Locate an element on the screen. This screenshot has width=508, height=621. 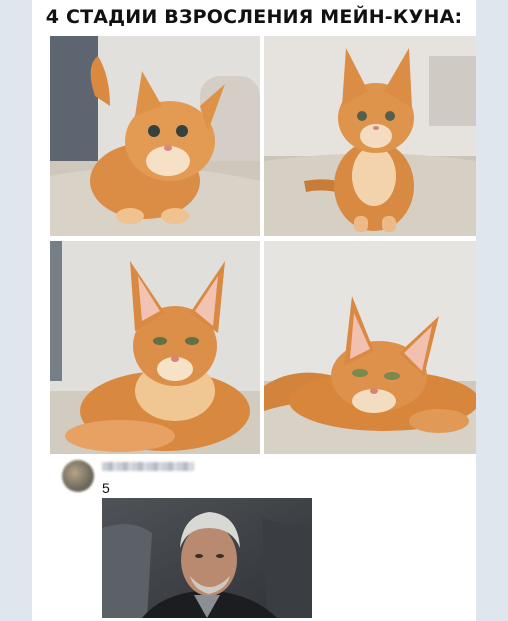
meme-title: 4 СТАДИИ ВЗРОСЛЕНИЯ МЕЙН-КУНА: is located at coordinates (254, 17).